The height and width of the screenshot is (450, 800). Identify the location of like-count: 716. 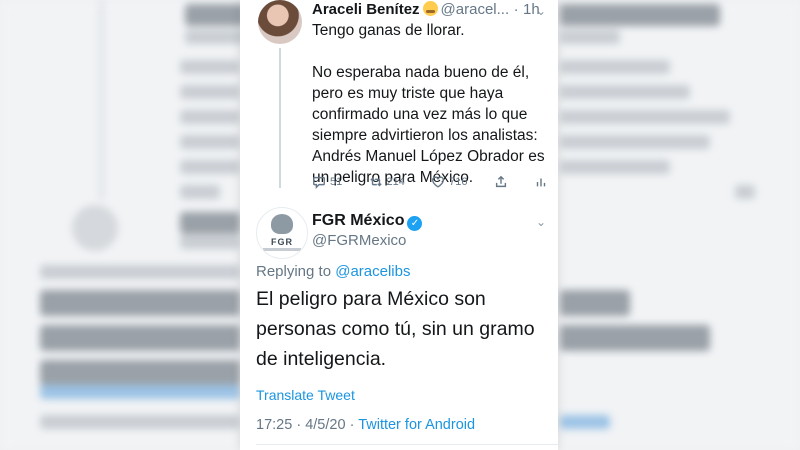
(458, 182).